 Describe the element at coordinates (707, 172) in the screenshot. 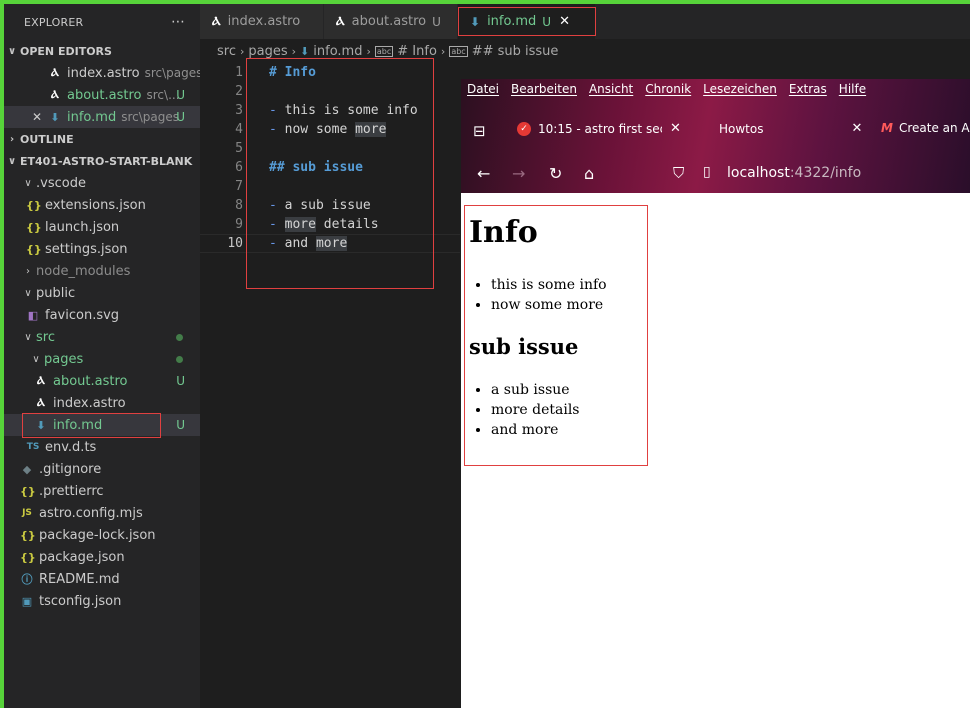

I see `page-icon: ▯` at that location.